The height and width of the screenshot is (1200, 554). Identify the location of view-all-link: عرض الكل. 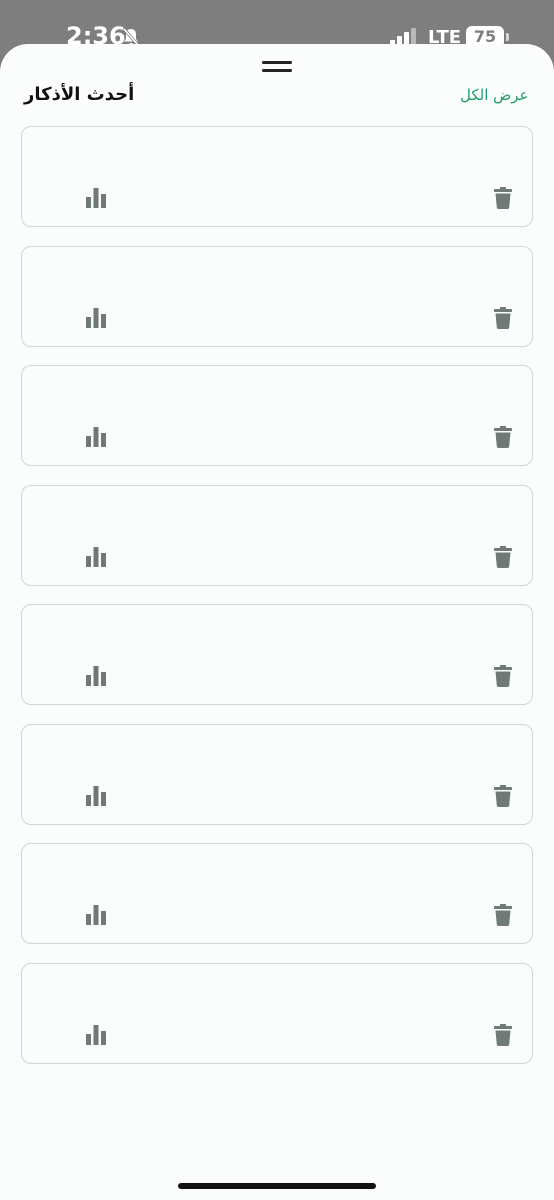
(506, 95).